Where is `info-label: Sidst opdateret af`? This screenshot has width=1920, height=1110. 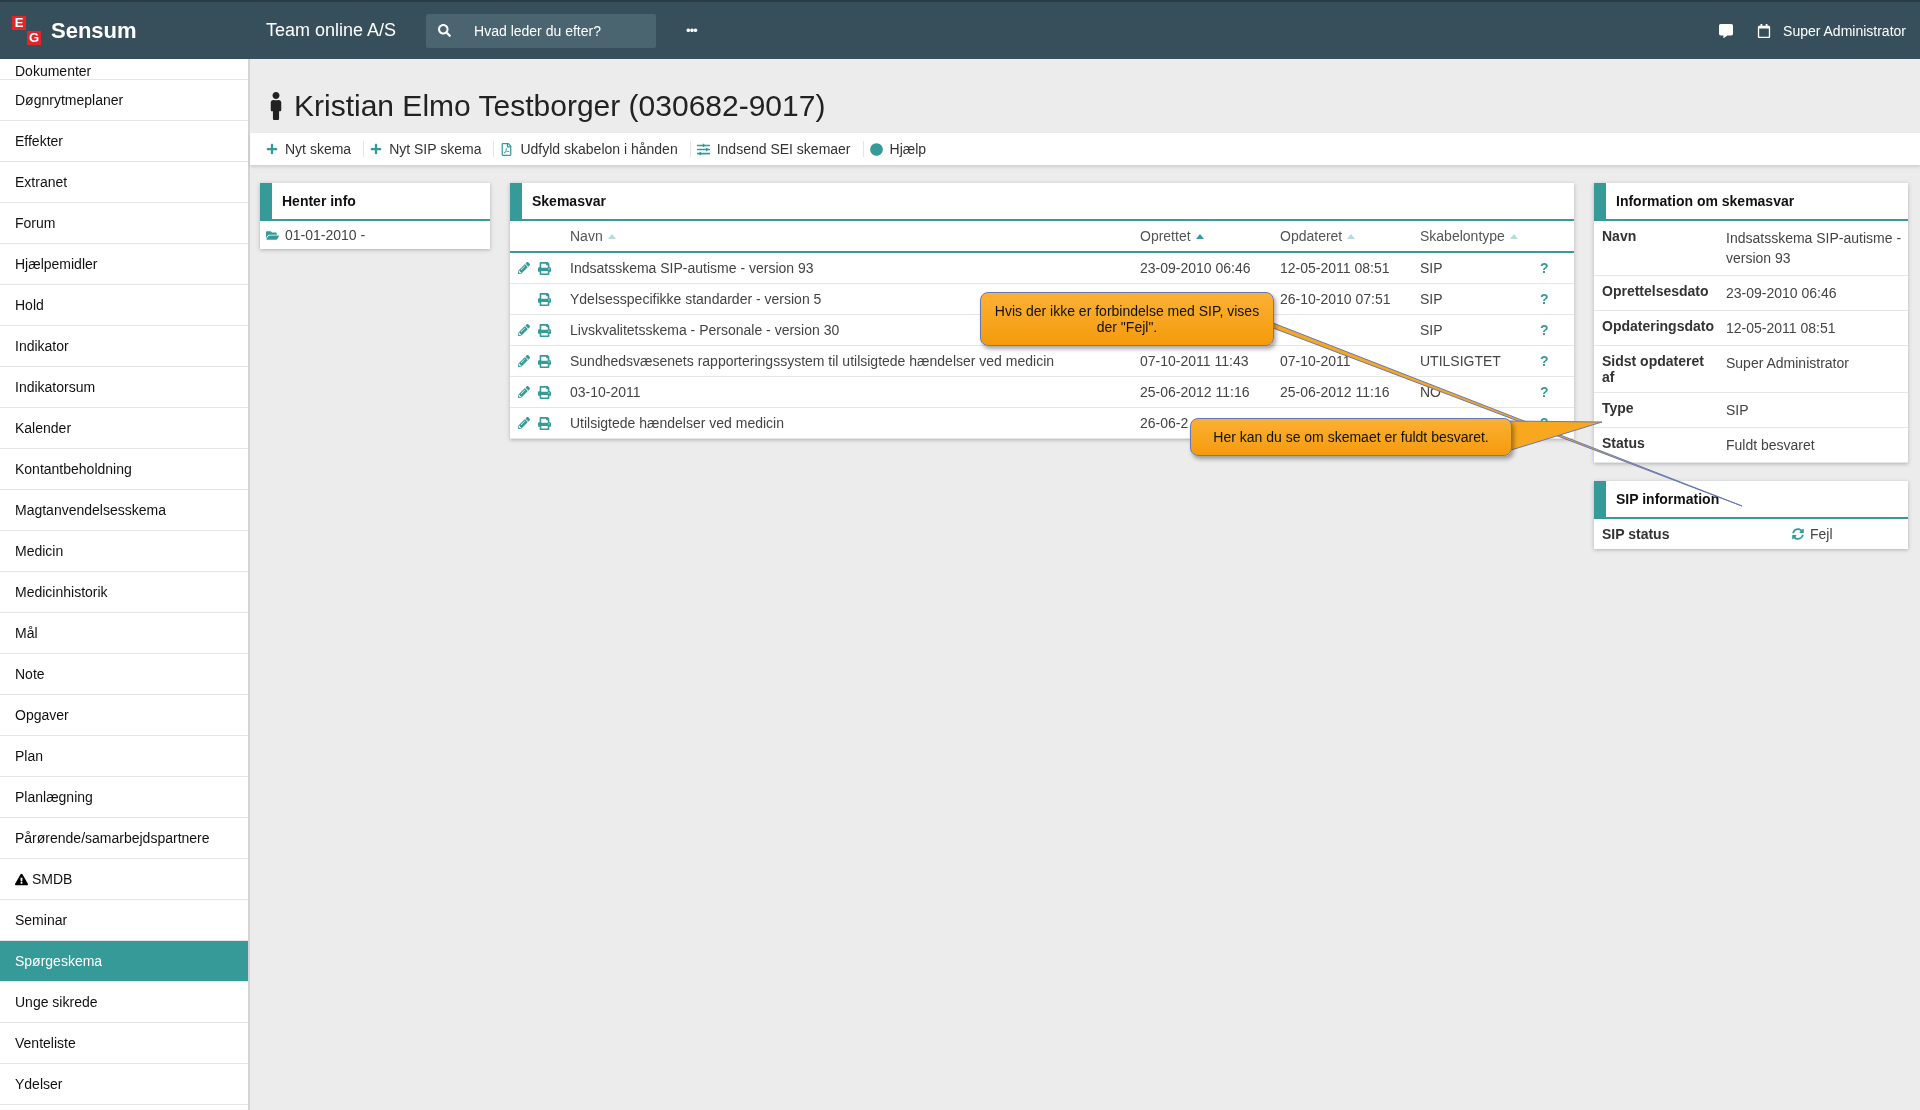
info-label: Sidst opdateret af is located at coordinates (1658, 369).